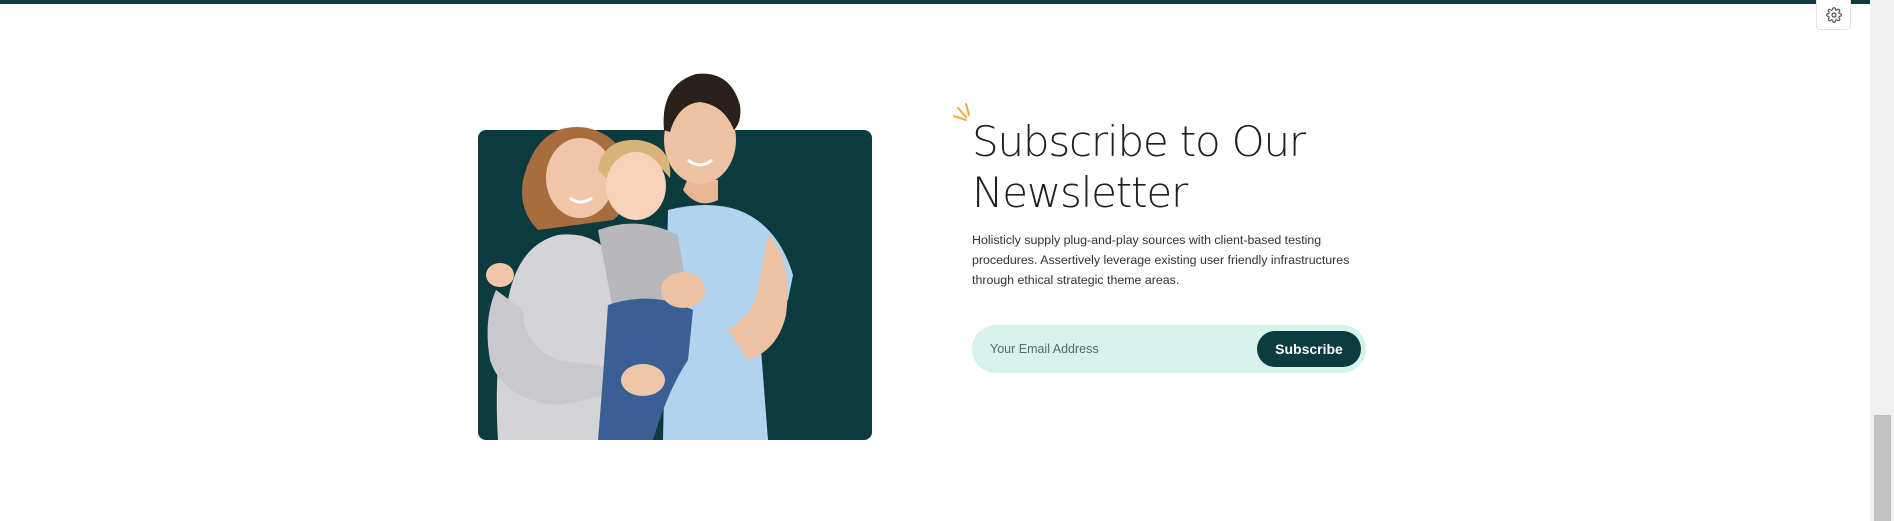 The width and height of the screenshot is (1894, 521). I want to click on newsletter-title: Subscribe to Our Newsletter, so click(1202, 167).